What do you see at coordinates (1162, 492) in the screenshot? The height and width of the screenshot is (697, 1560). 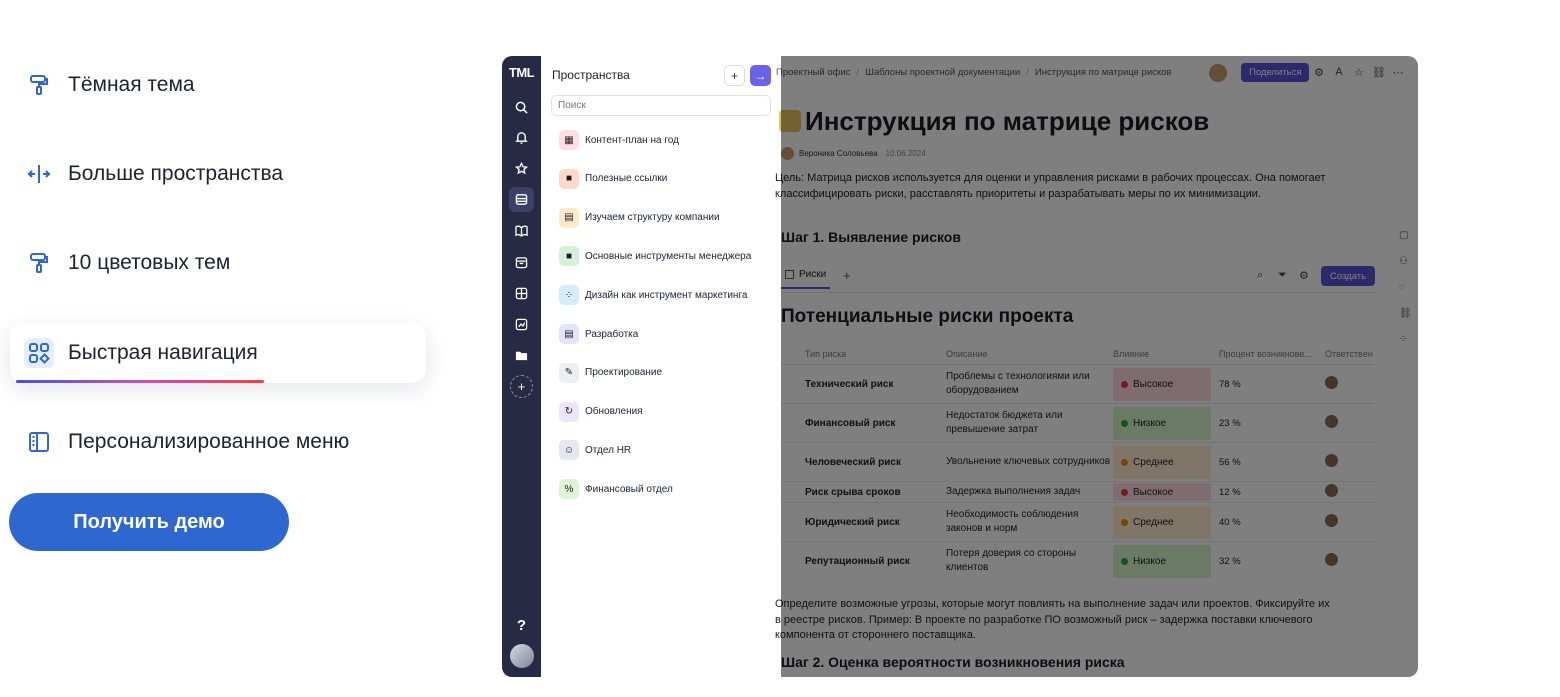 I see `impact-badge: Высокое` at bounding box center [1162, 492].